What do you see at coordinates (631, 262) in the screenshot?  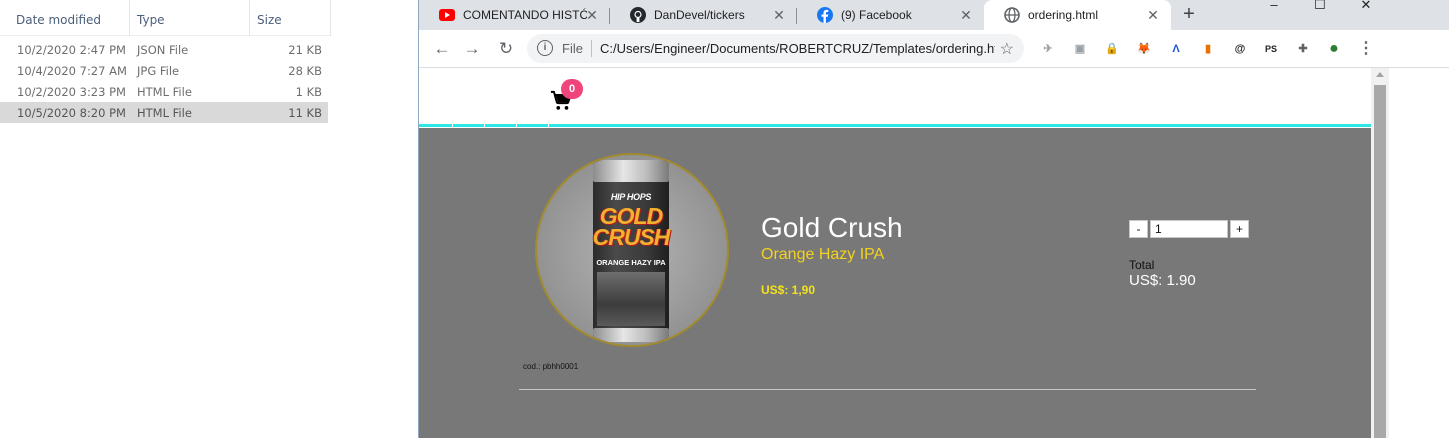 I see `can-style-text: ORANGE HAZY IPA` at bounding box center [631, 262].